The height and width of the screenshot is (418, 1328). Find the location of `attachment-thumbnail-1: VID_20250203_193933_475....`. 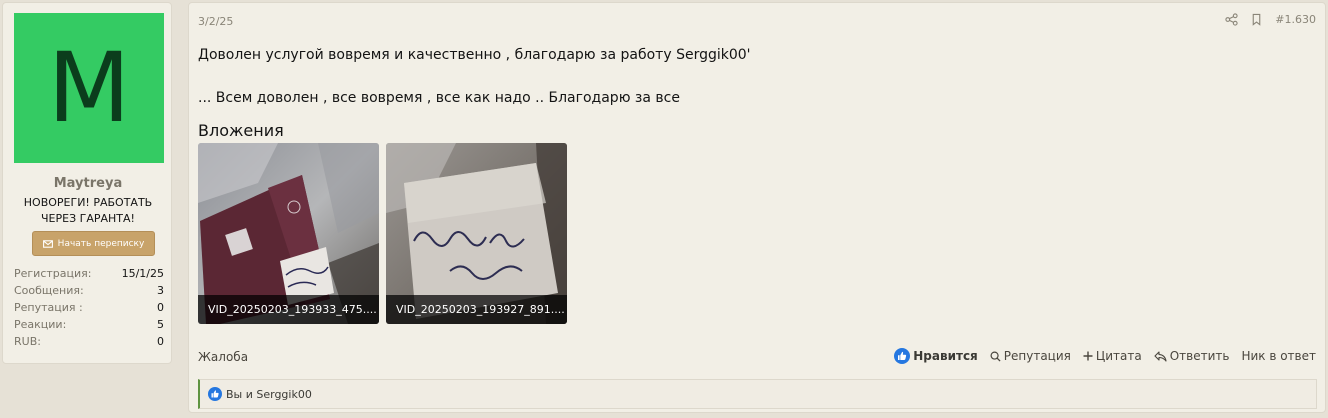

attachment-thumbnail-1: VID_20250203_193933_475.... is located at coordinates (288, 233).